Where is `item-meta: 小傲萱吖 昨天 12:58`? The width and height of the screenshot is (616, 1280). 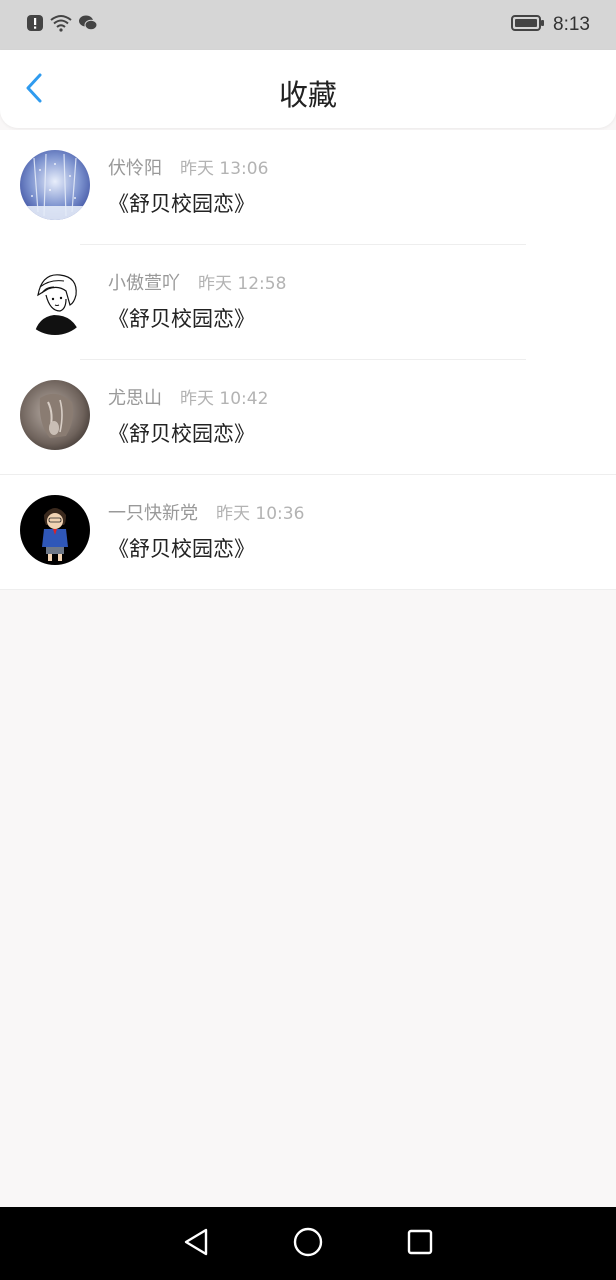
item-meta: 小傲萱吖 昨天 12:58 is located at coordinates (197, 282).